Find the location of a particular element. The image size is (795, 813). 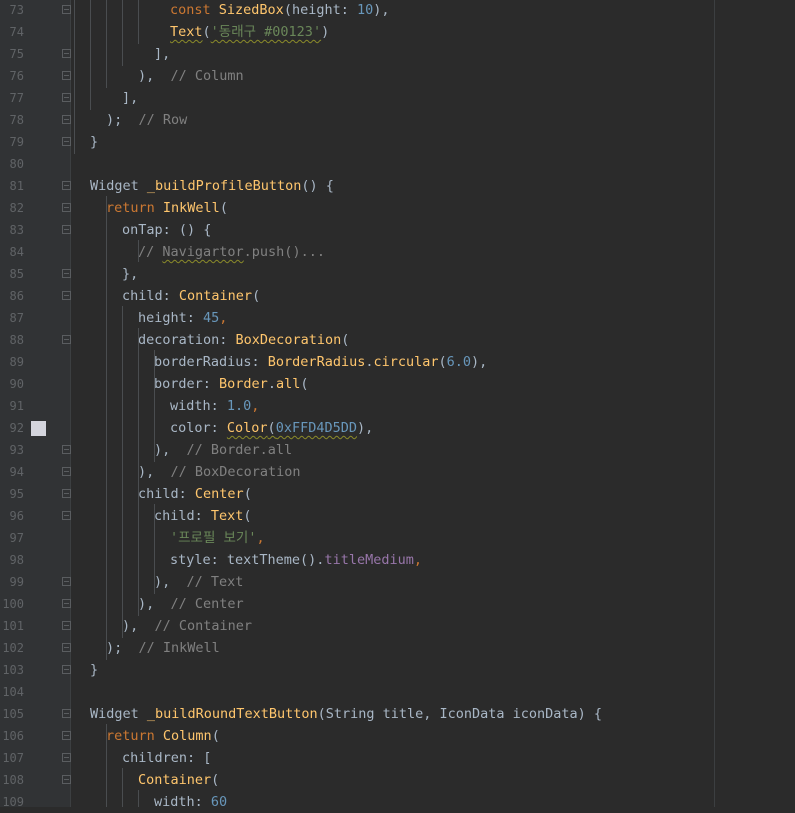

line-number: 104 is located at coordinates (13, 692).